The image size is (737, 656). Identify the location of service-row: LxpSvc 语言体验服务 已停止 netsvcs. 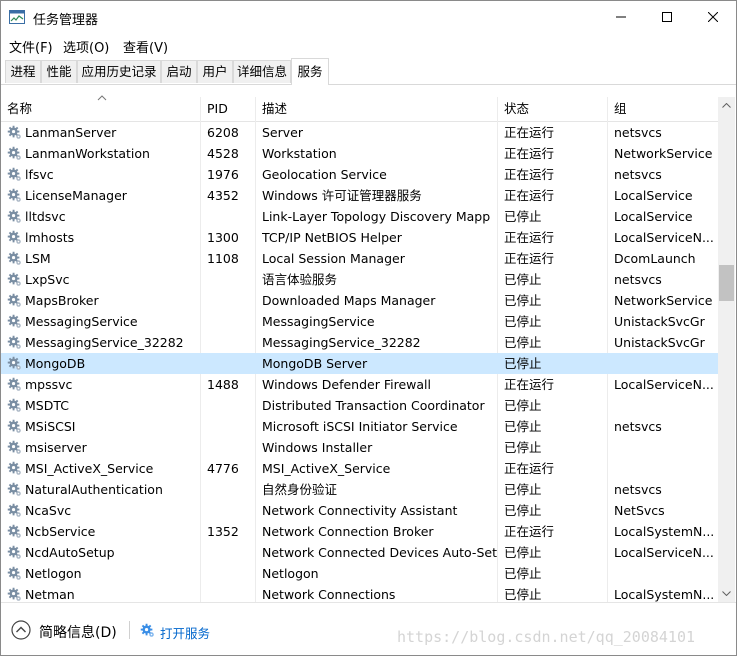
(359, 279).